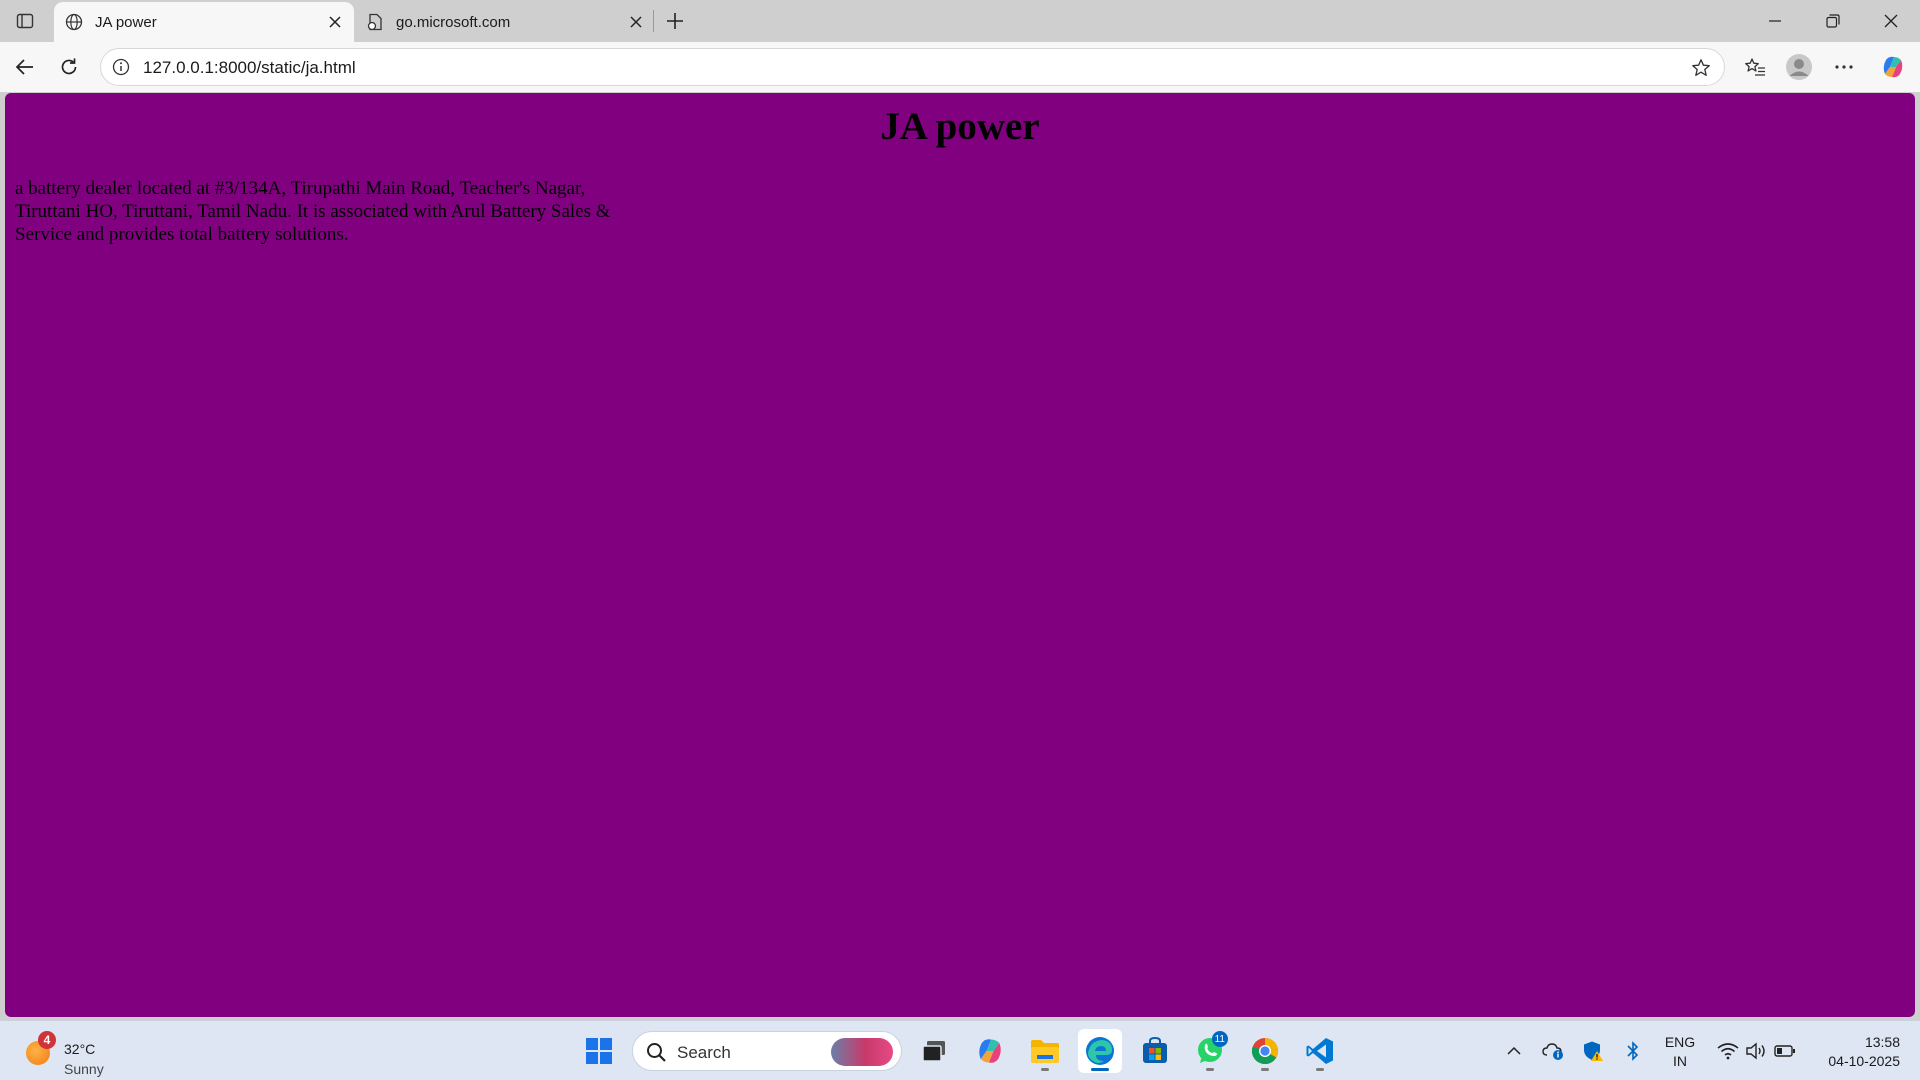 The image size is (1920, 1080). I want to click on more-dots-icon, so click(1844, 67).